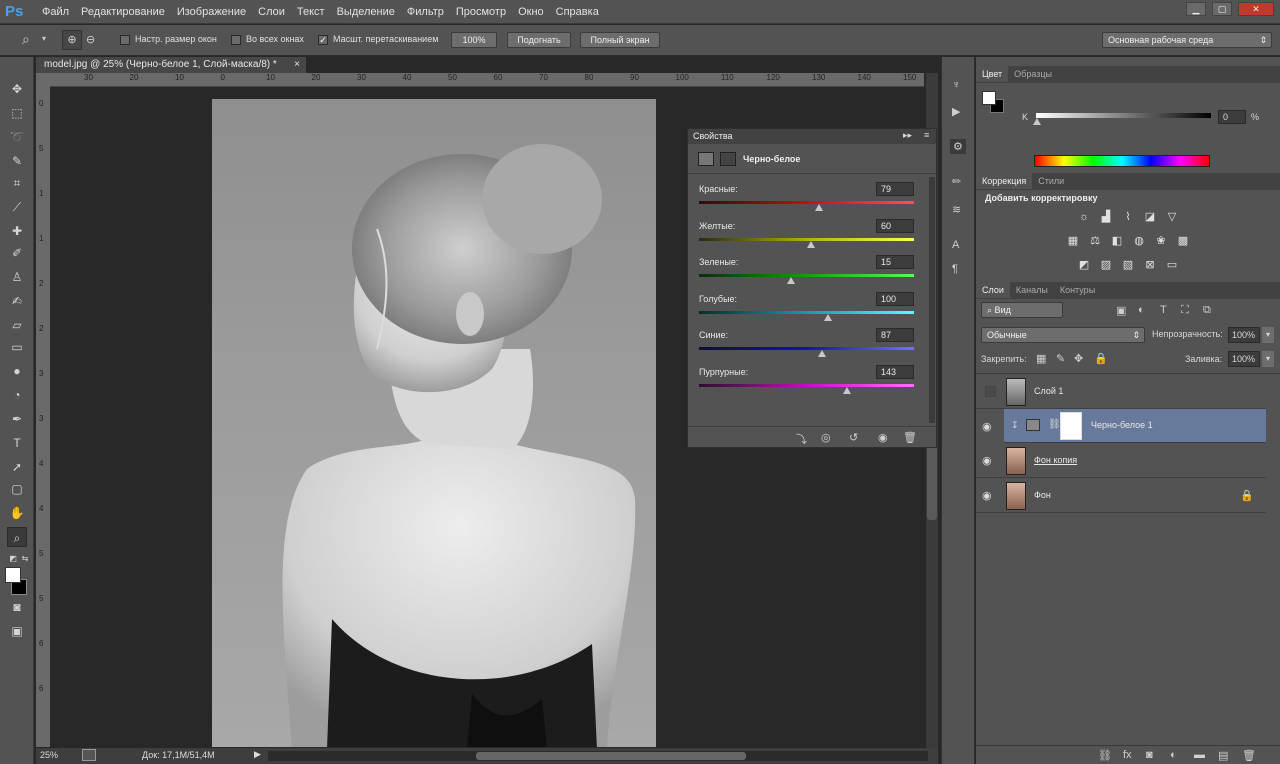  I want to click on swap-colors-icon: ⇆, so click(25, 559).